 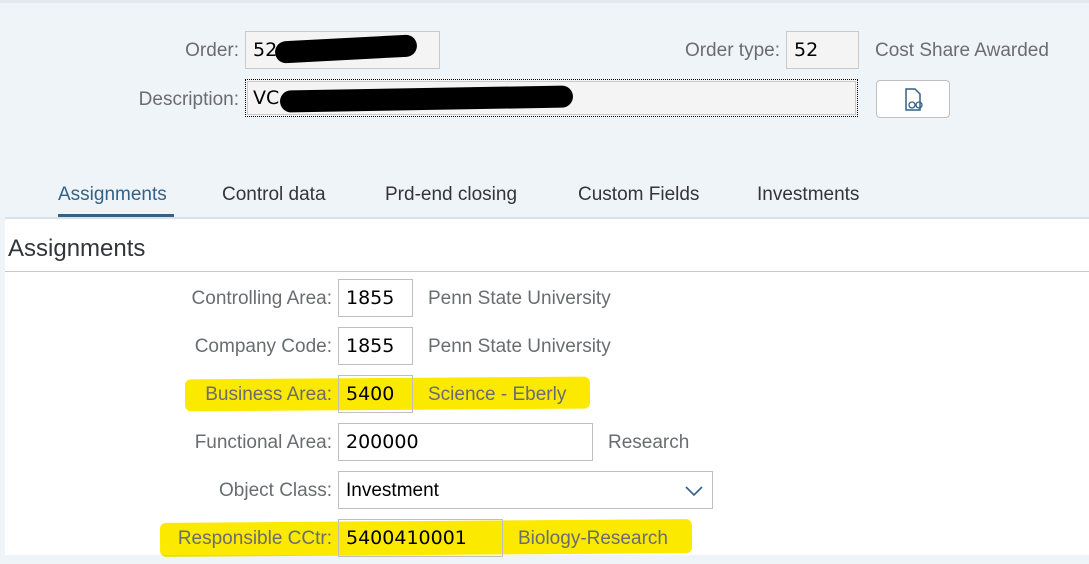 I want to click on document-glasses-icon, so click(x=914, y=99).